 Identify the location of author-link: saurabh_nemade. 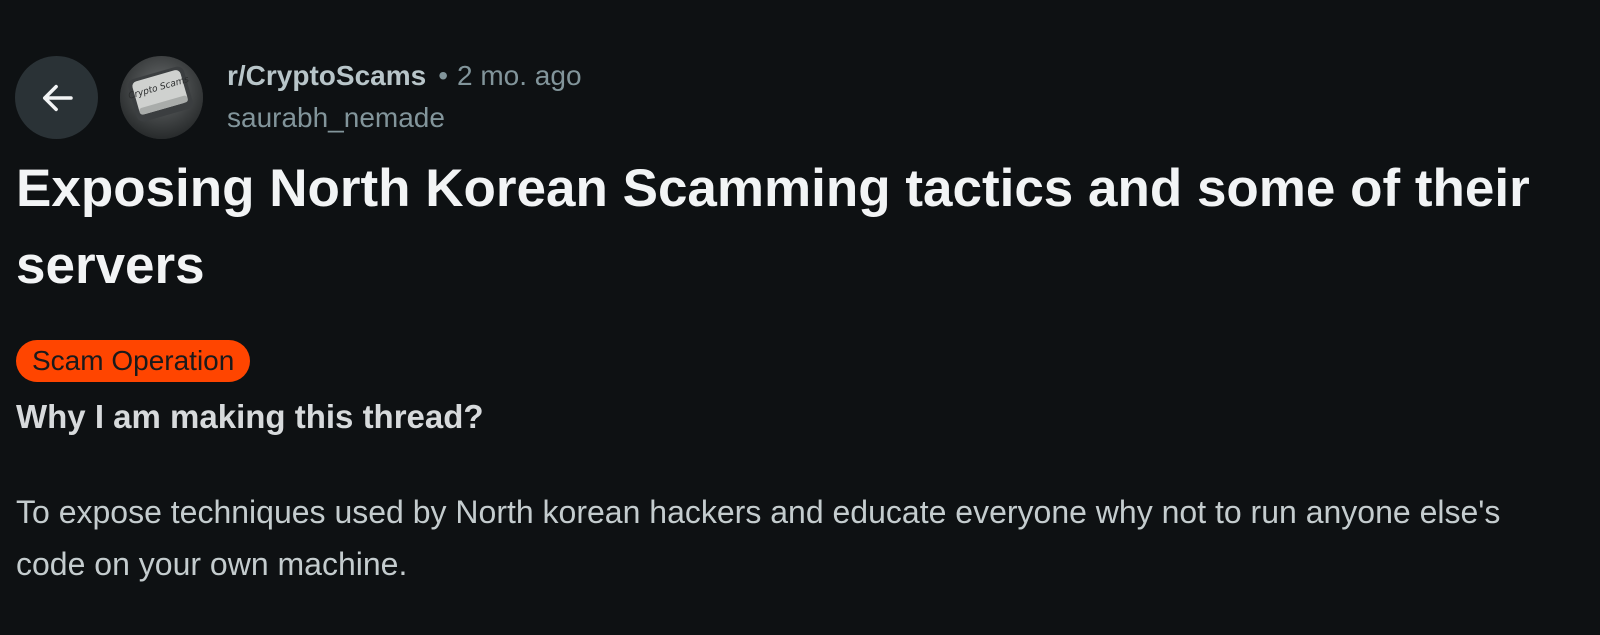
(404, 118).